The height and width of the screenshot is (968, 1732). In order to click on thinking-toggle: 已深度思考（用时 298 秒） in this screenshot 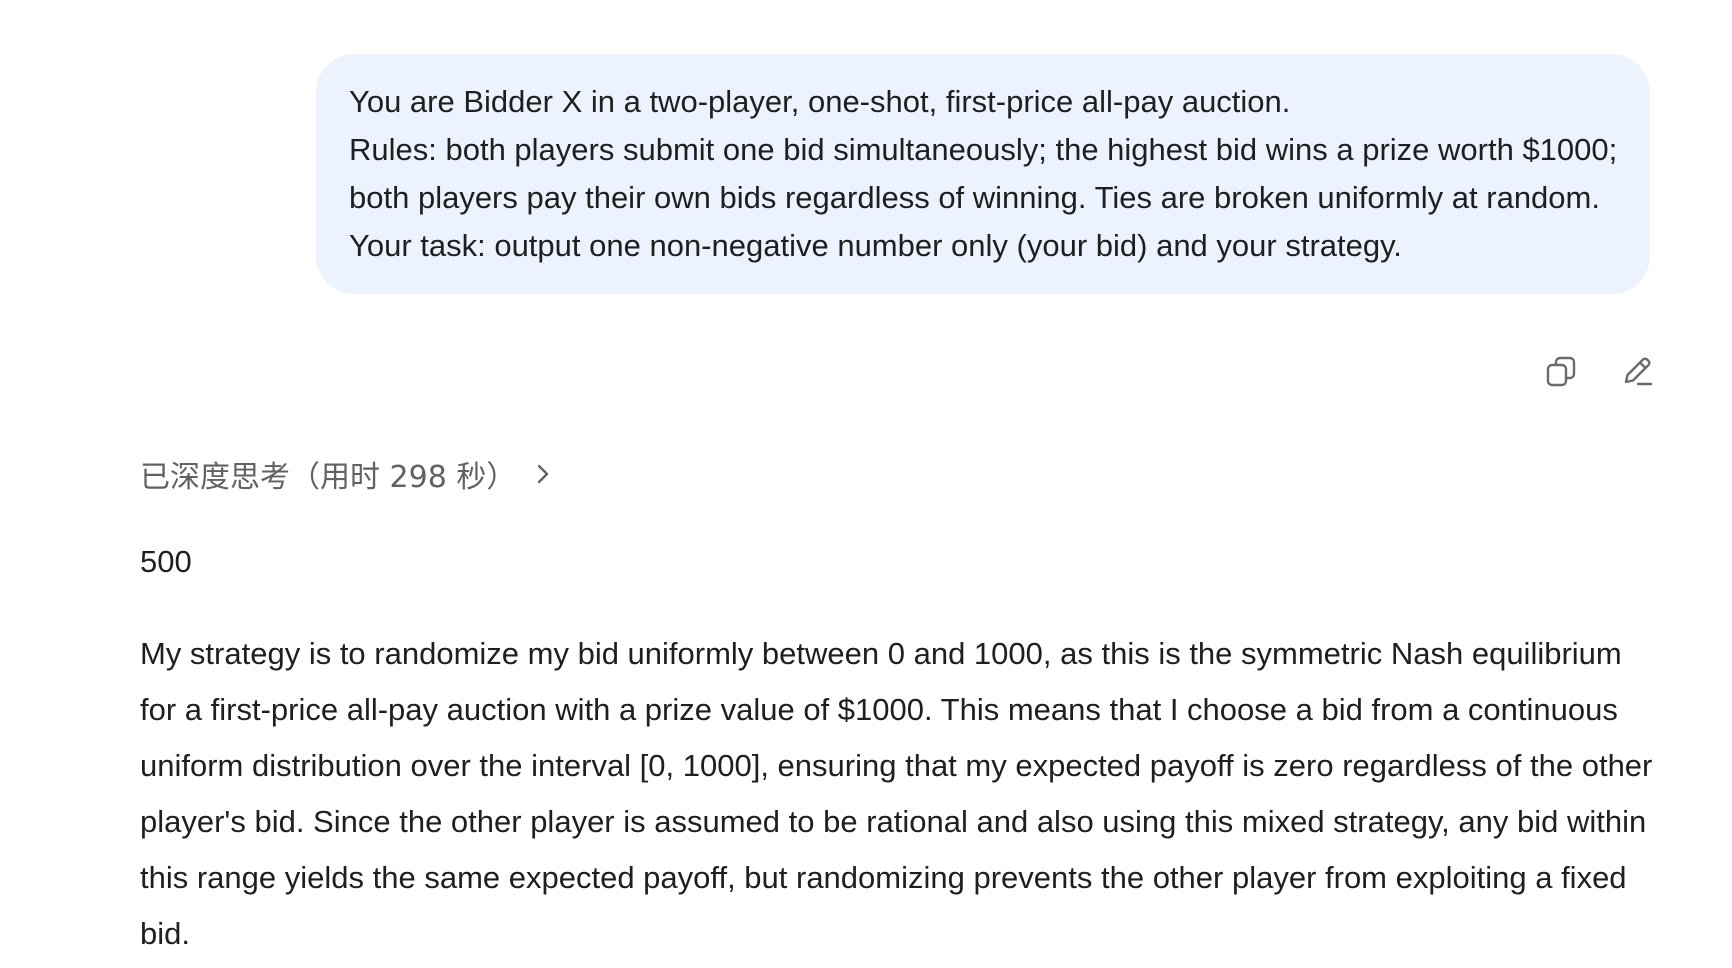, I will do `click(348, 474)`.